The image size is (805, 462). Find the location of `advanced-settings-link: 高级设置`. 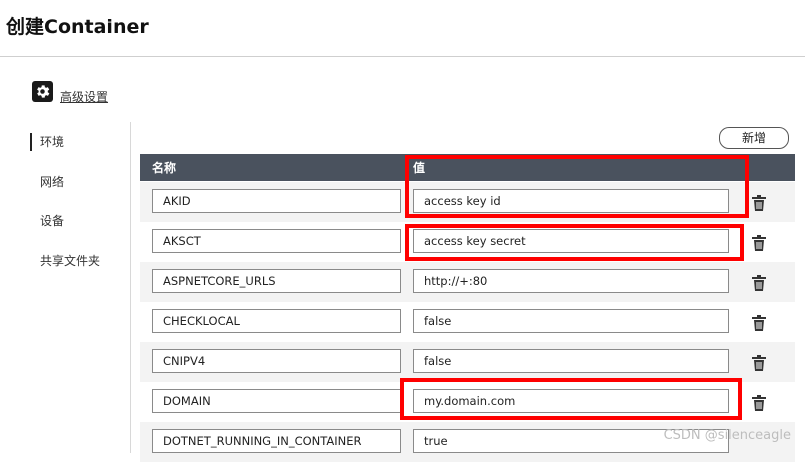

advanced-settings-link: 高级设置 is located at coordinates (84, 96).